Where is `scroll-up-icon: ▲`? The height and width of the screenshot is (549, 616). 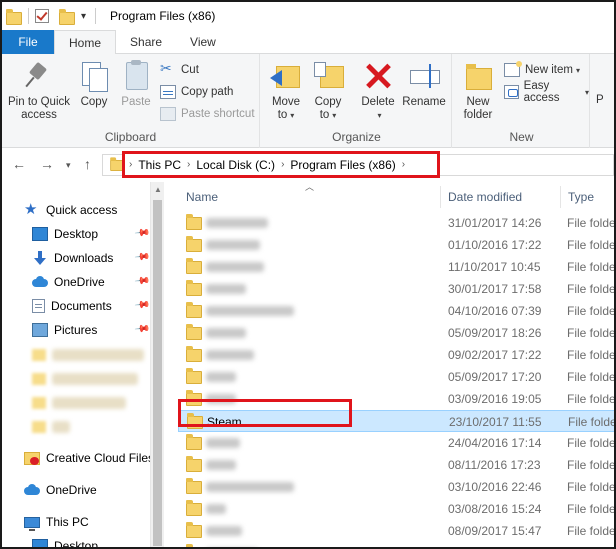
scroll-up-icon: ▲ is located at coordinates (158, 189).